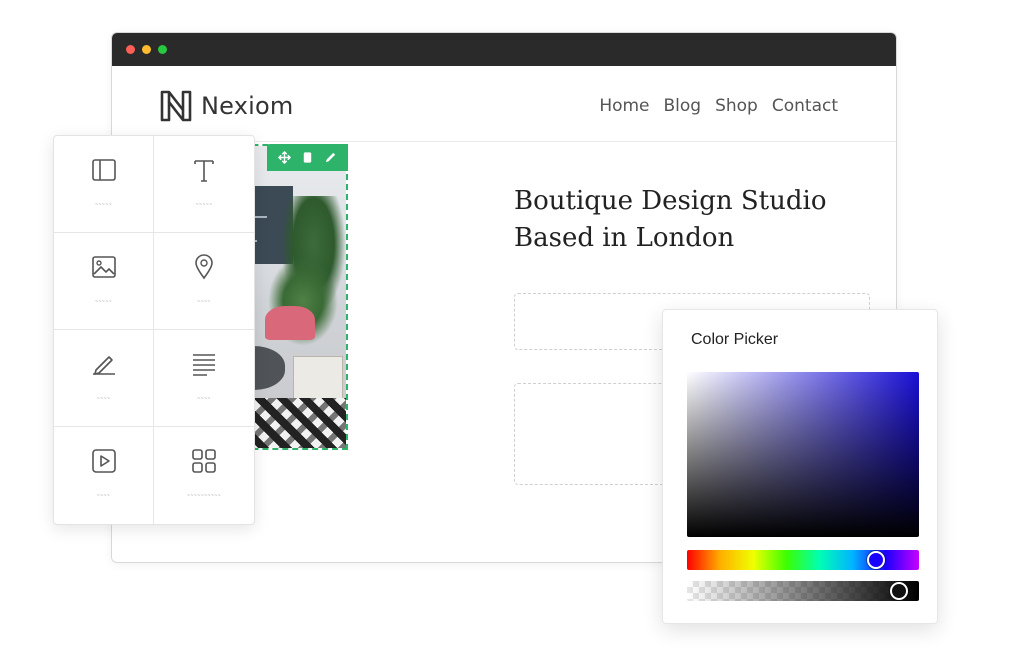 The image size is (1024, 662). Describe the element at coordinates (104, 475) in the screenshot. I see `widget-video: ~~~~` at that location.